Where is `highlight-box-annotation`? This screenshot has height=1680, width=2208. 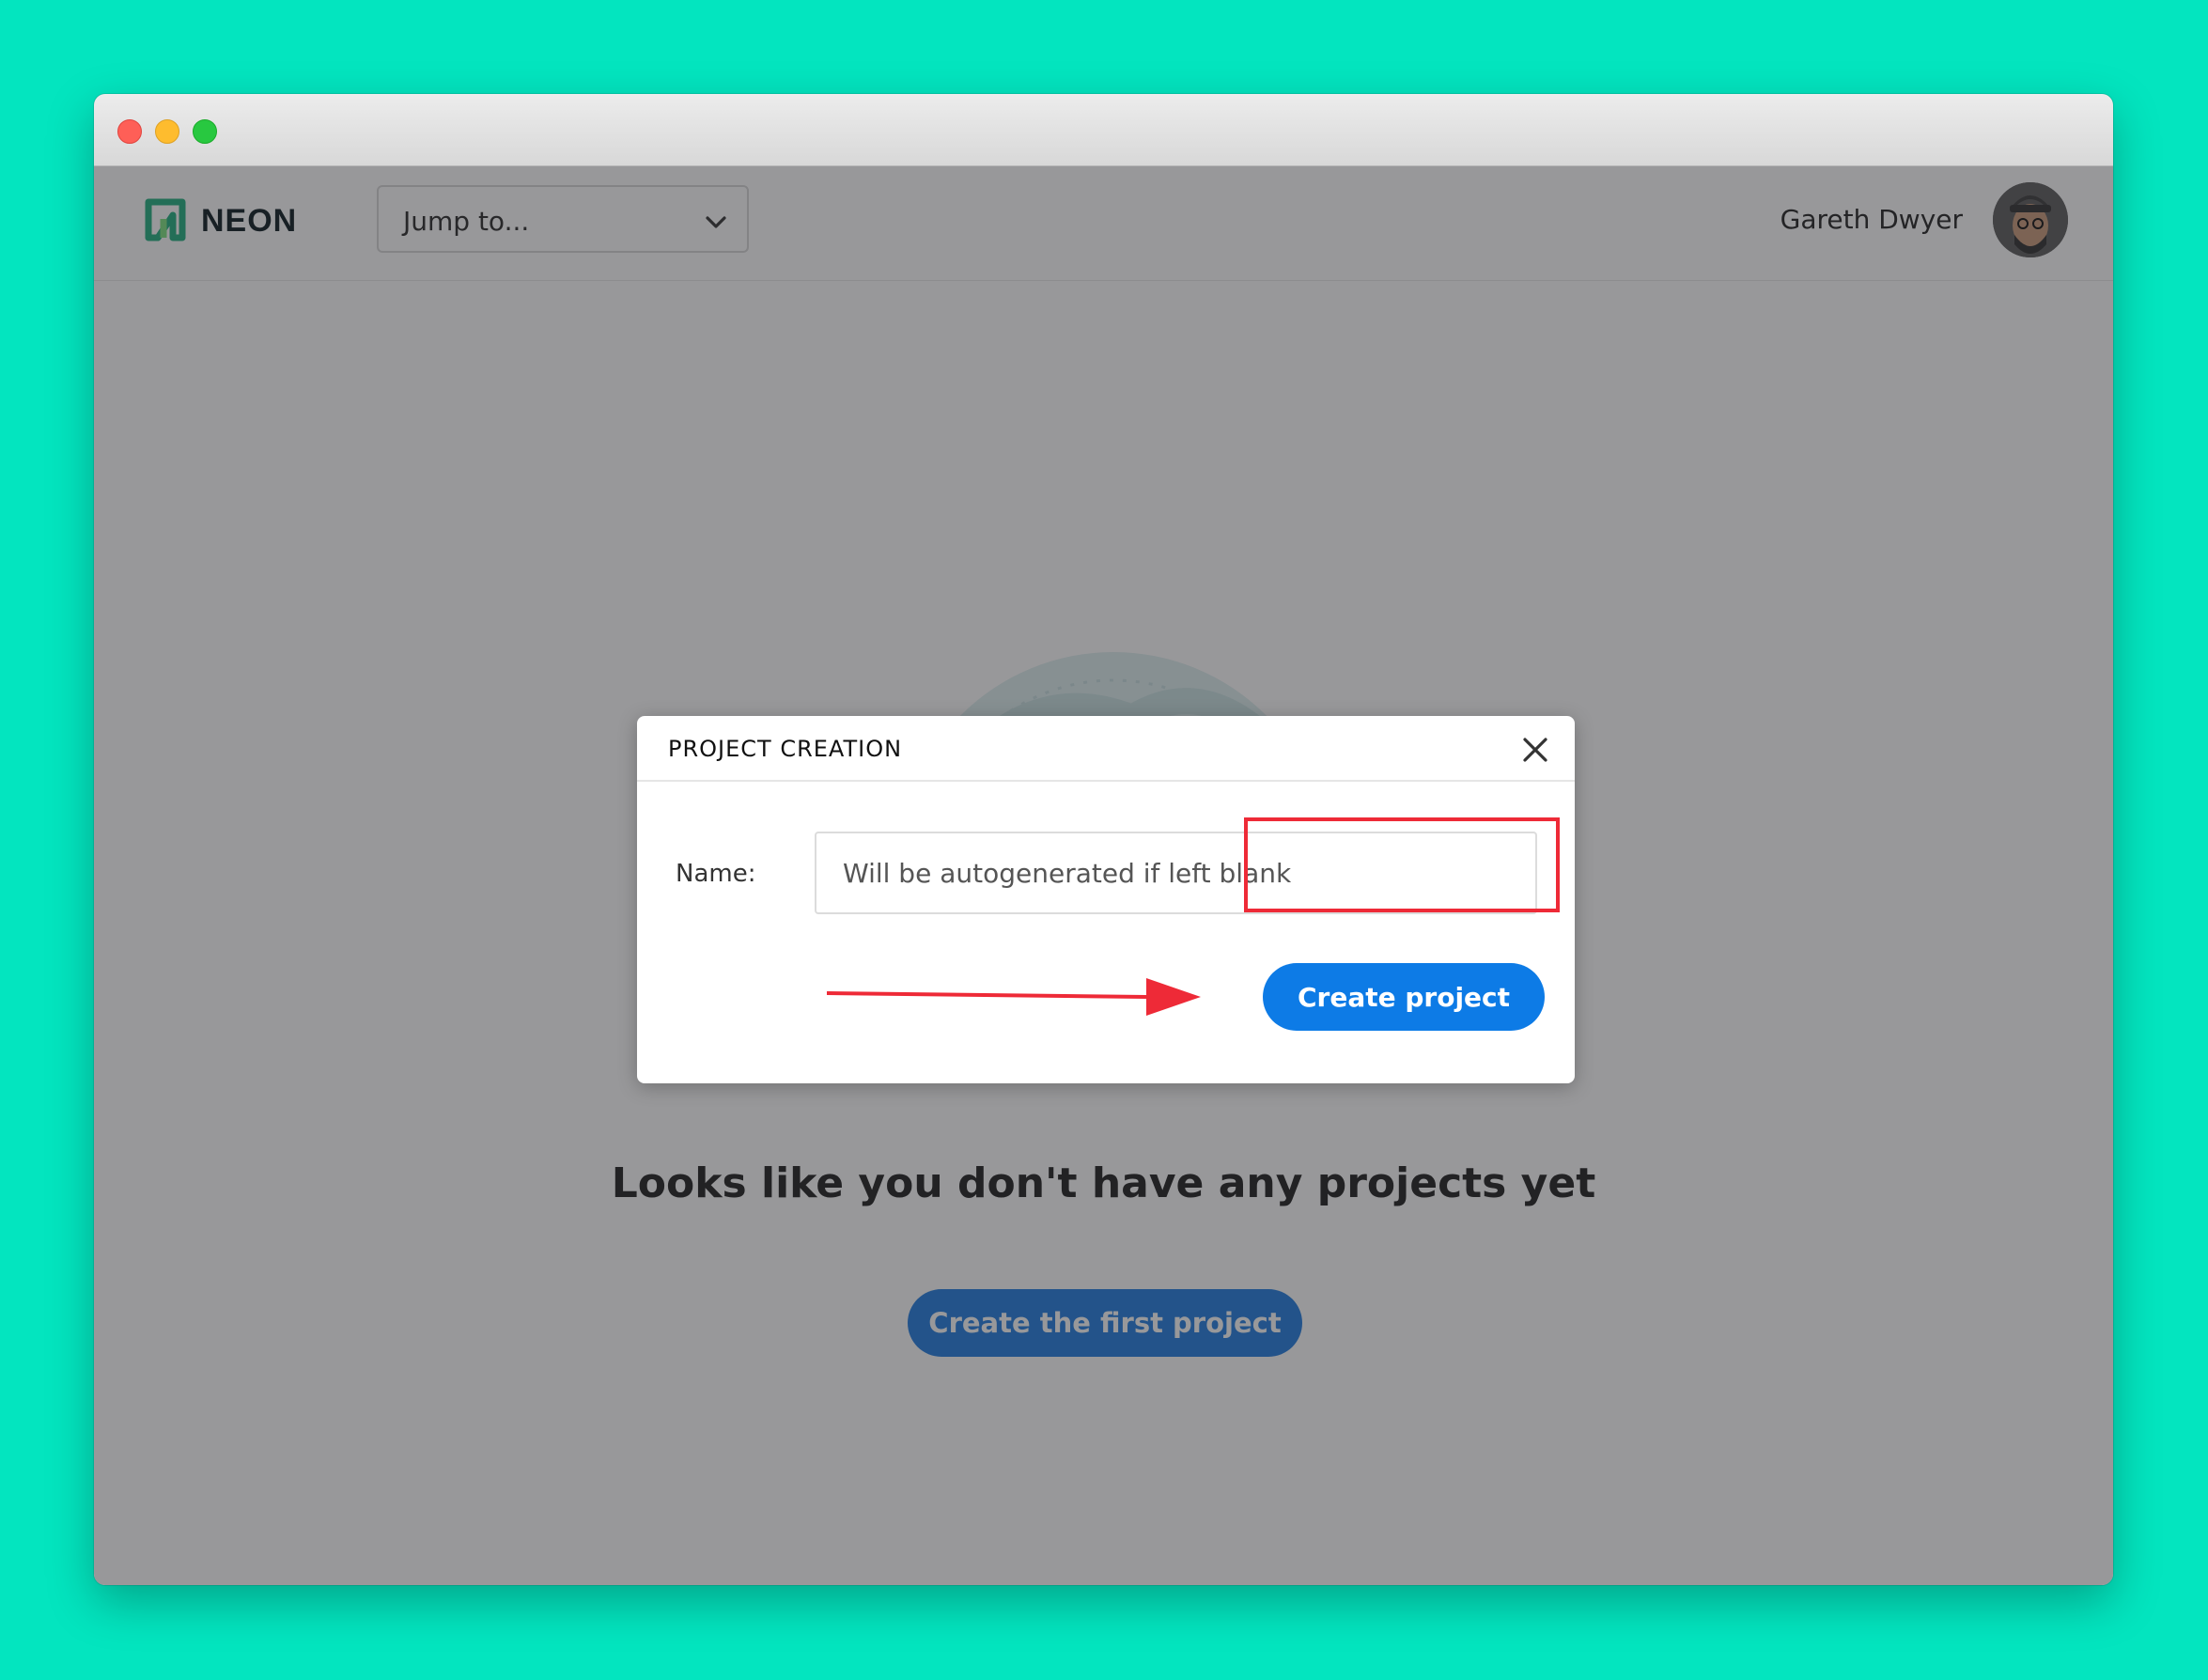
highlight-box-annotation is located at coordinates (1402, 864).